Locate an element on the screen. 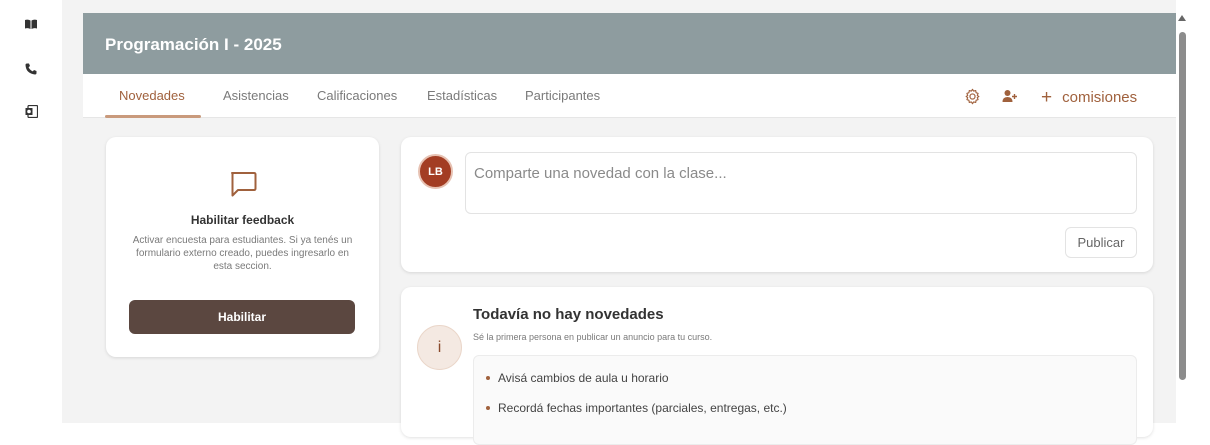 This screenshot has width=1210, height=445. tab-calificaciones: Calificaciones is located at coordinates (357, 95).